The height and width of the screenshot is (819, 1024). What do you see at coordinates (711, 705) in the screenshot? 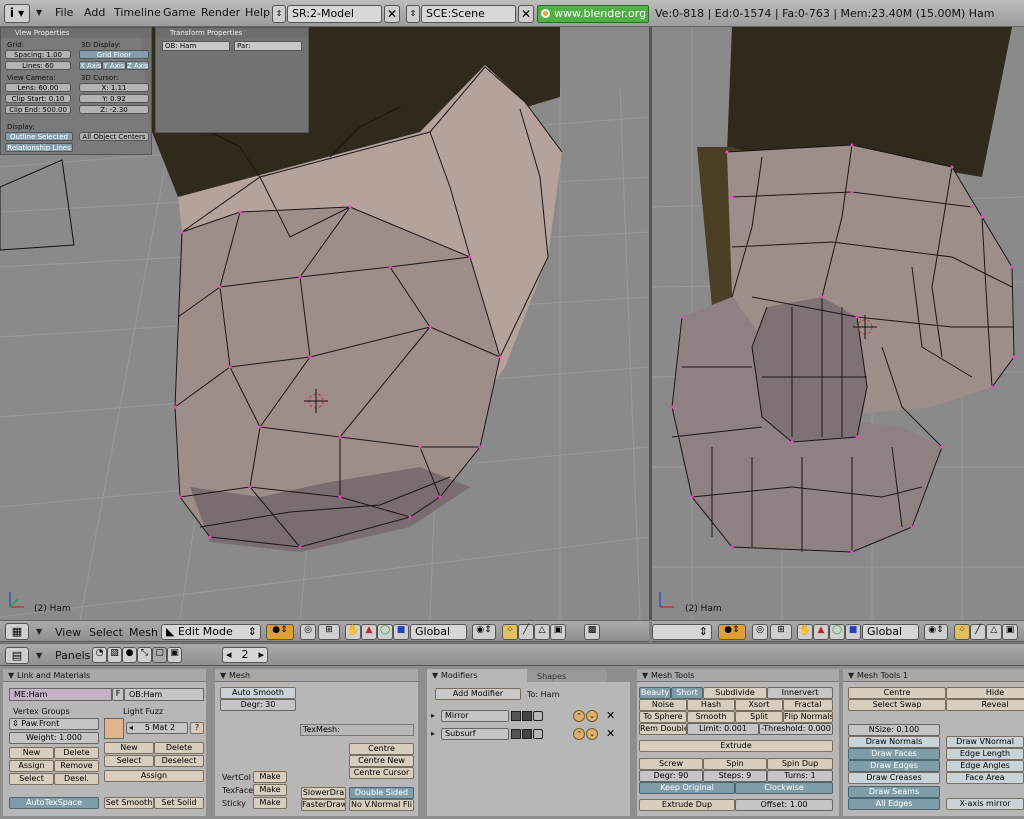
I see `hash-button: Hash` at bounding box center [711, 705].